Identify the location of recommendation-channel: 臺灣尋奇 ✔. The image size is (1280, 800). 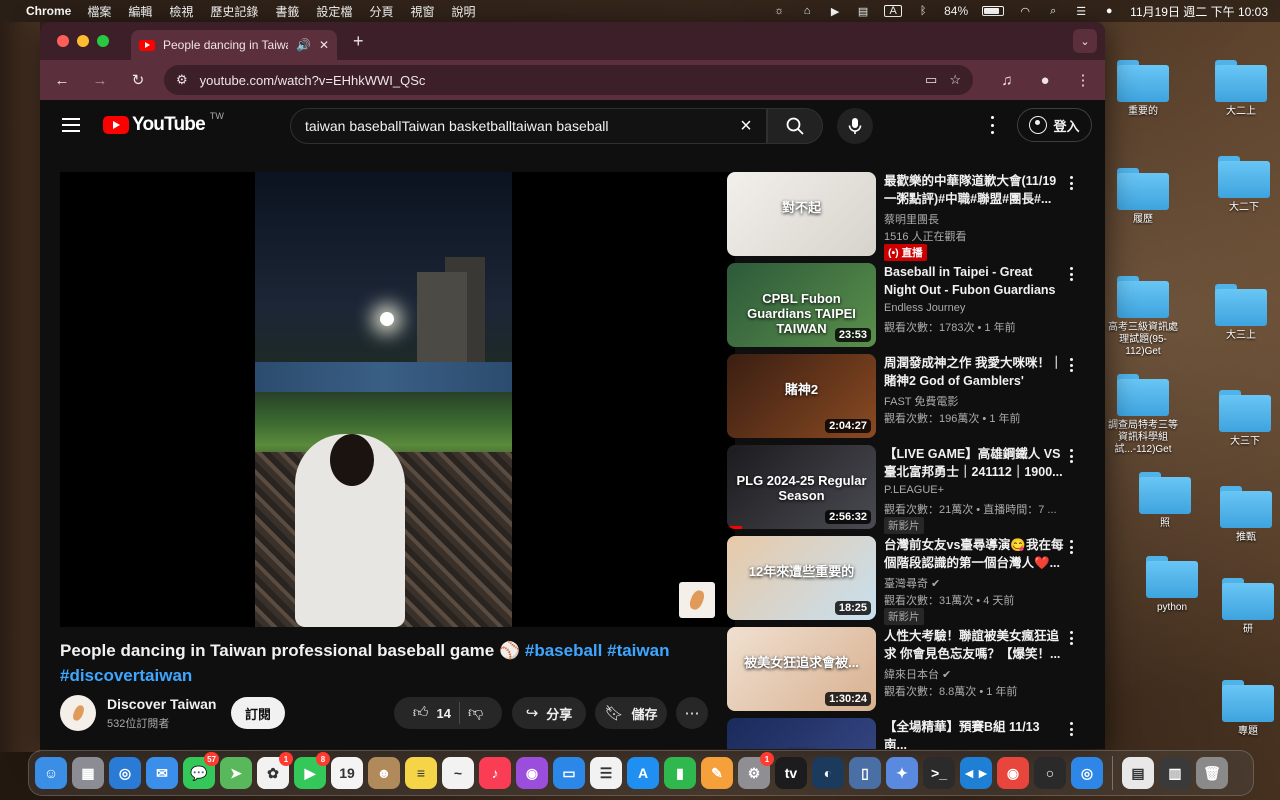
(912, 583).